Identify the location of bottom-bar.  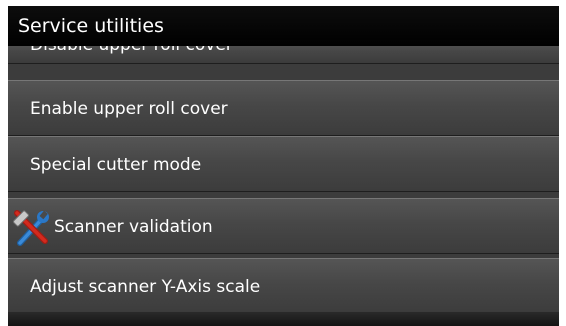
(283, 319).